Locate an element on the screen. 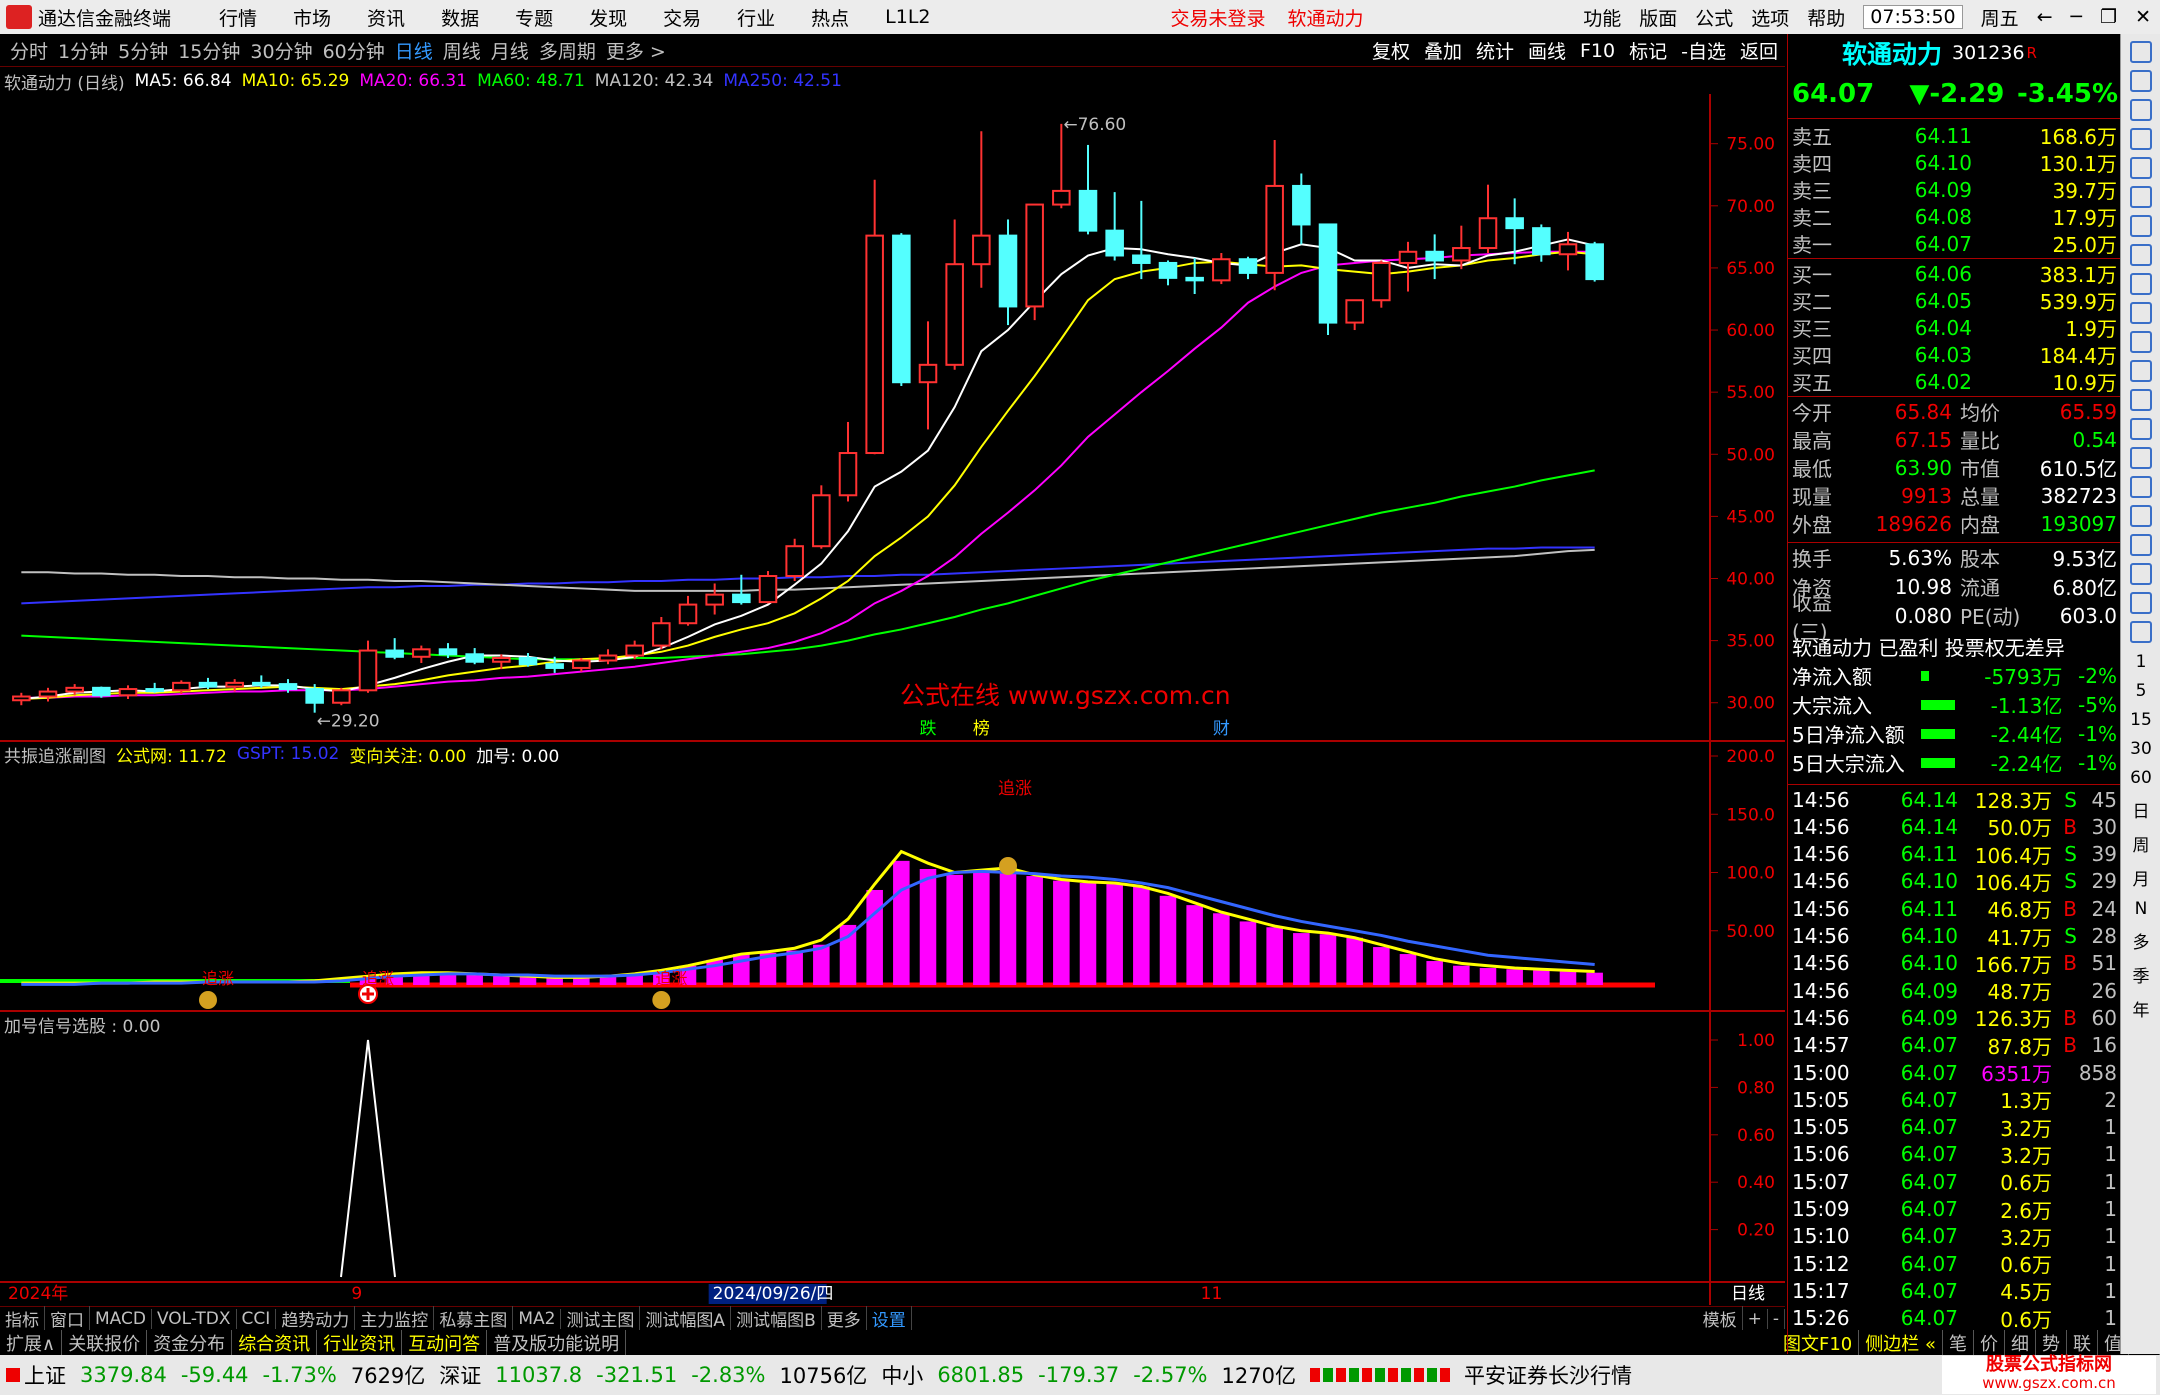 This screenshot has height=1395, width=2160. tab-template: 模板 is located at coordinates (1720, 1318).